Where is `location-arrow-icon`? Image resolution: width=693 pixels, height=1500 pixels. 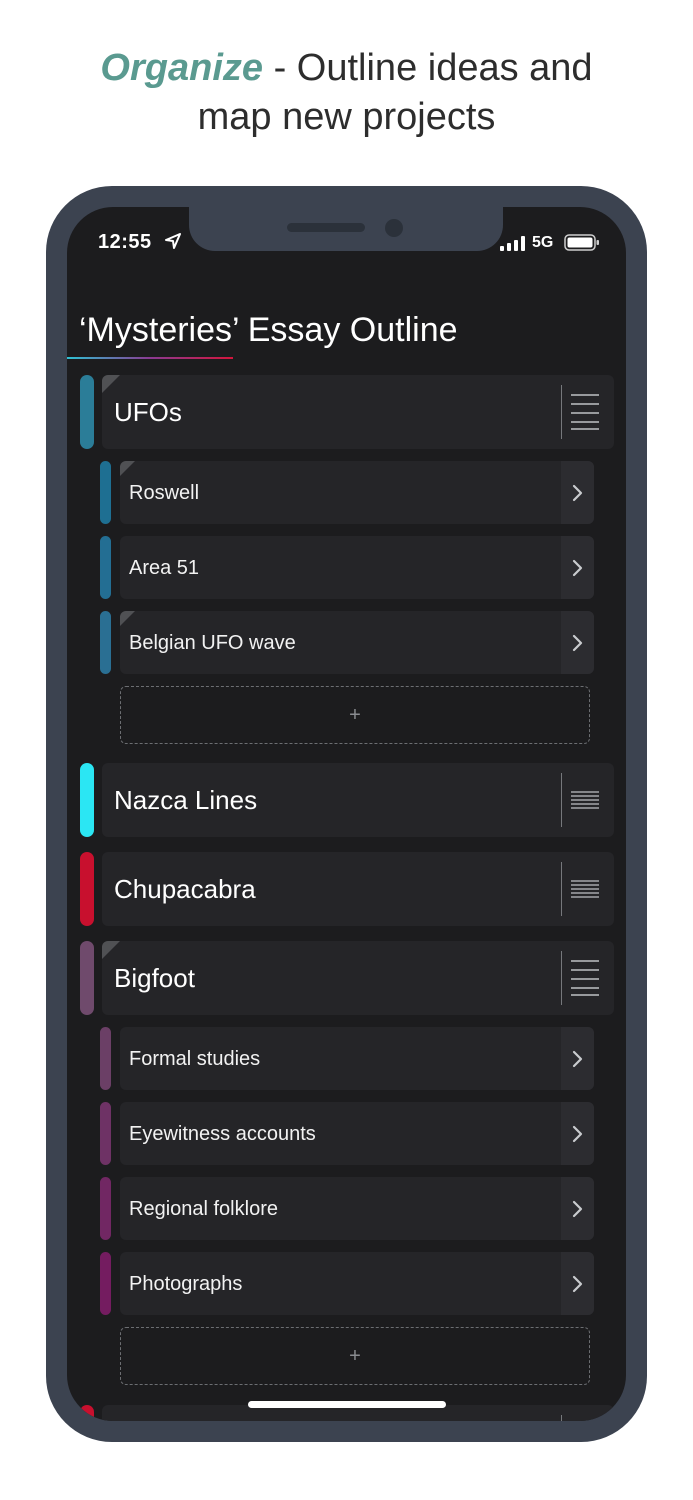
location-arrow-icon is located at coordinates (173, 241).